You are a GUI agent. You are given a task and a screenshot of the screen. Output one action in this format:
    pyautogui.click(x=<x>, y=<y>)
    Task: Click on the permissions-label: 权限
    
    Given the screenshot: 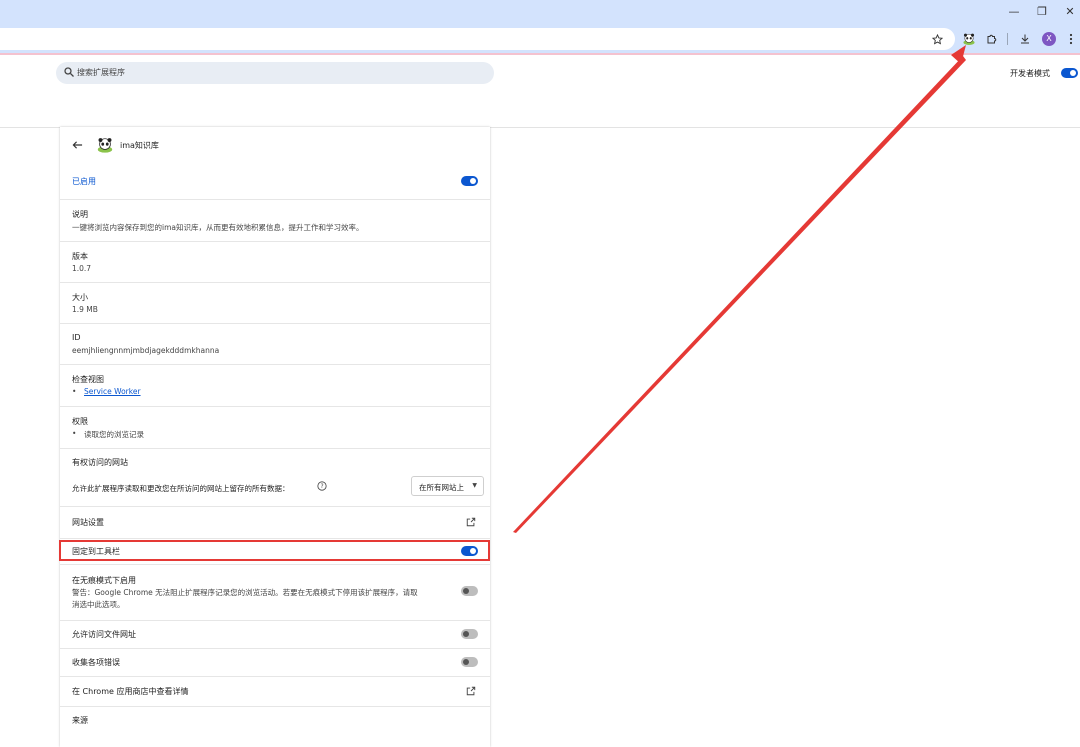 What is the action you would take?
    pyautogui.click(x=80, y=421)
    